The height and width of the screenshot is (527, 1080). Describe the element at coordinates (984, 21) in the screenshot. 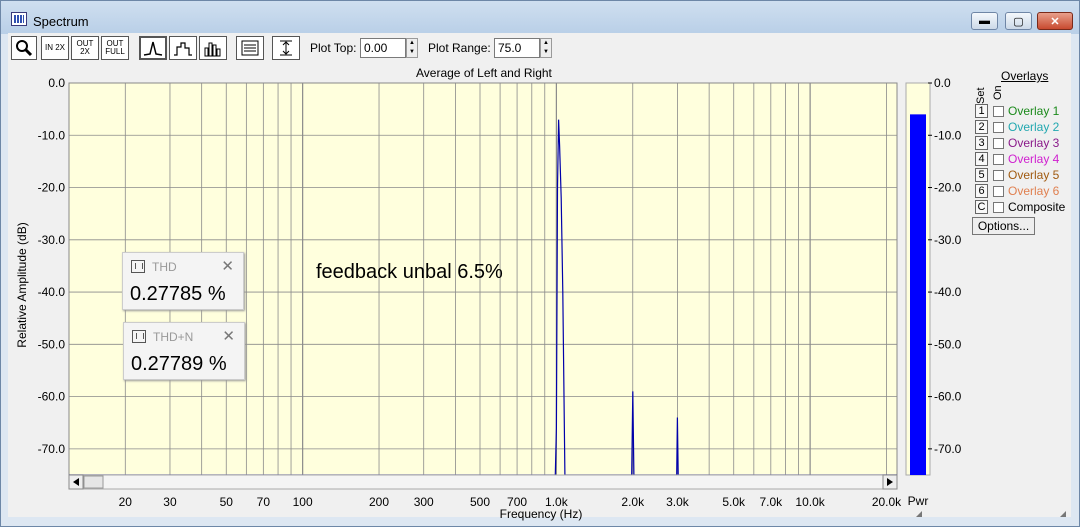

I see `minimize-button: ▬` at that location.